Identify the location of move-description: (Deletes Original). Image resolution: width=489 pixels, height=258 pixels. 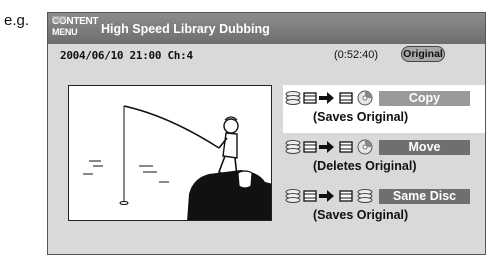
(365, 166).